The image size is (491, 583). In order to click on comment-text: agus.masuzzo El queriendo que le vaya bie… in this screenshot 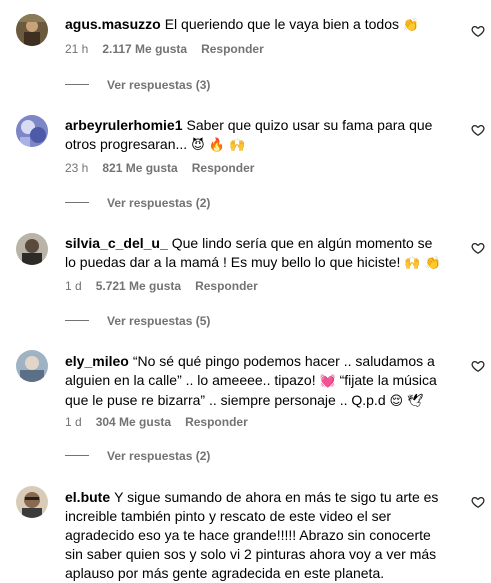, I will do `click(254, 25)`.